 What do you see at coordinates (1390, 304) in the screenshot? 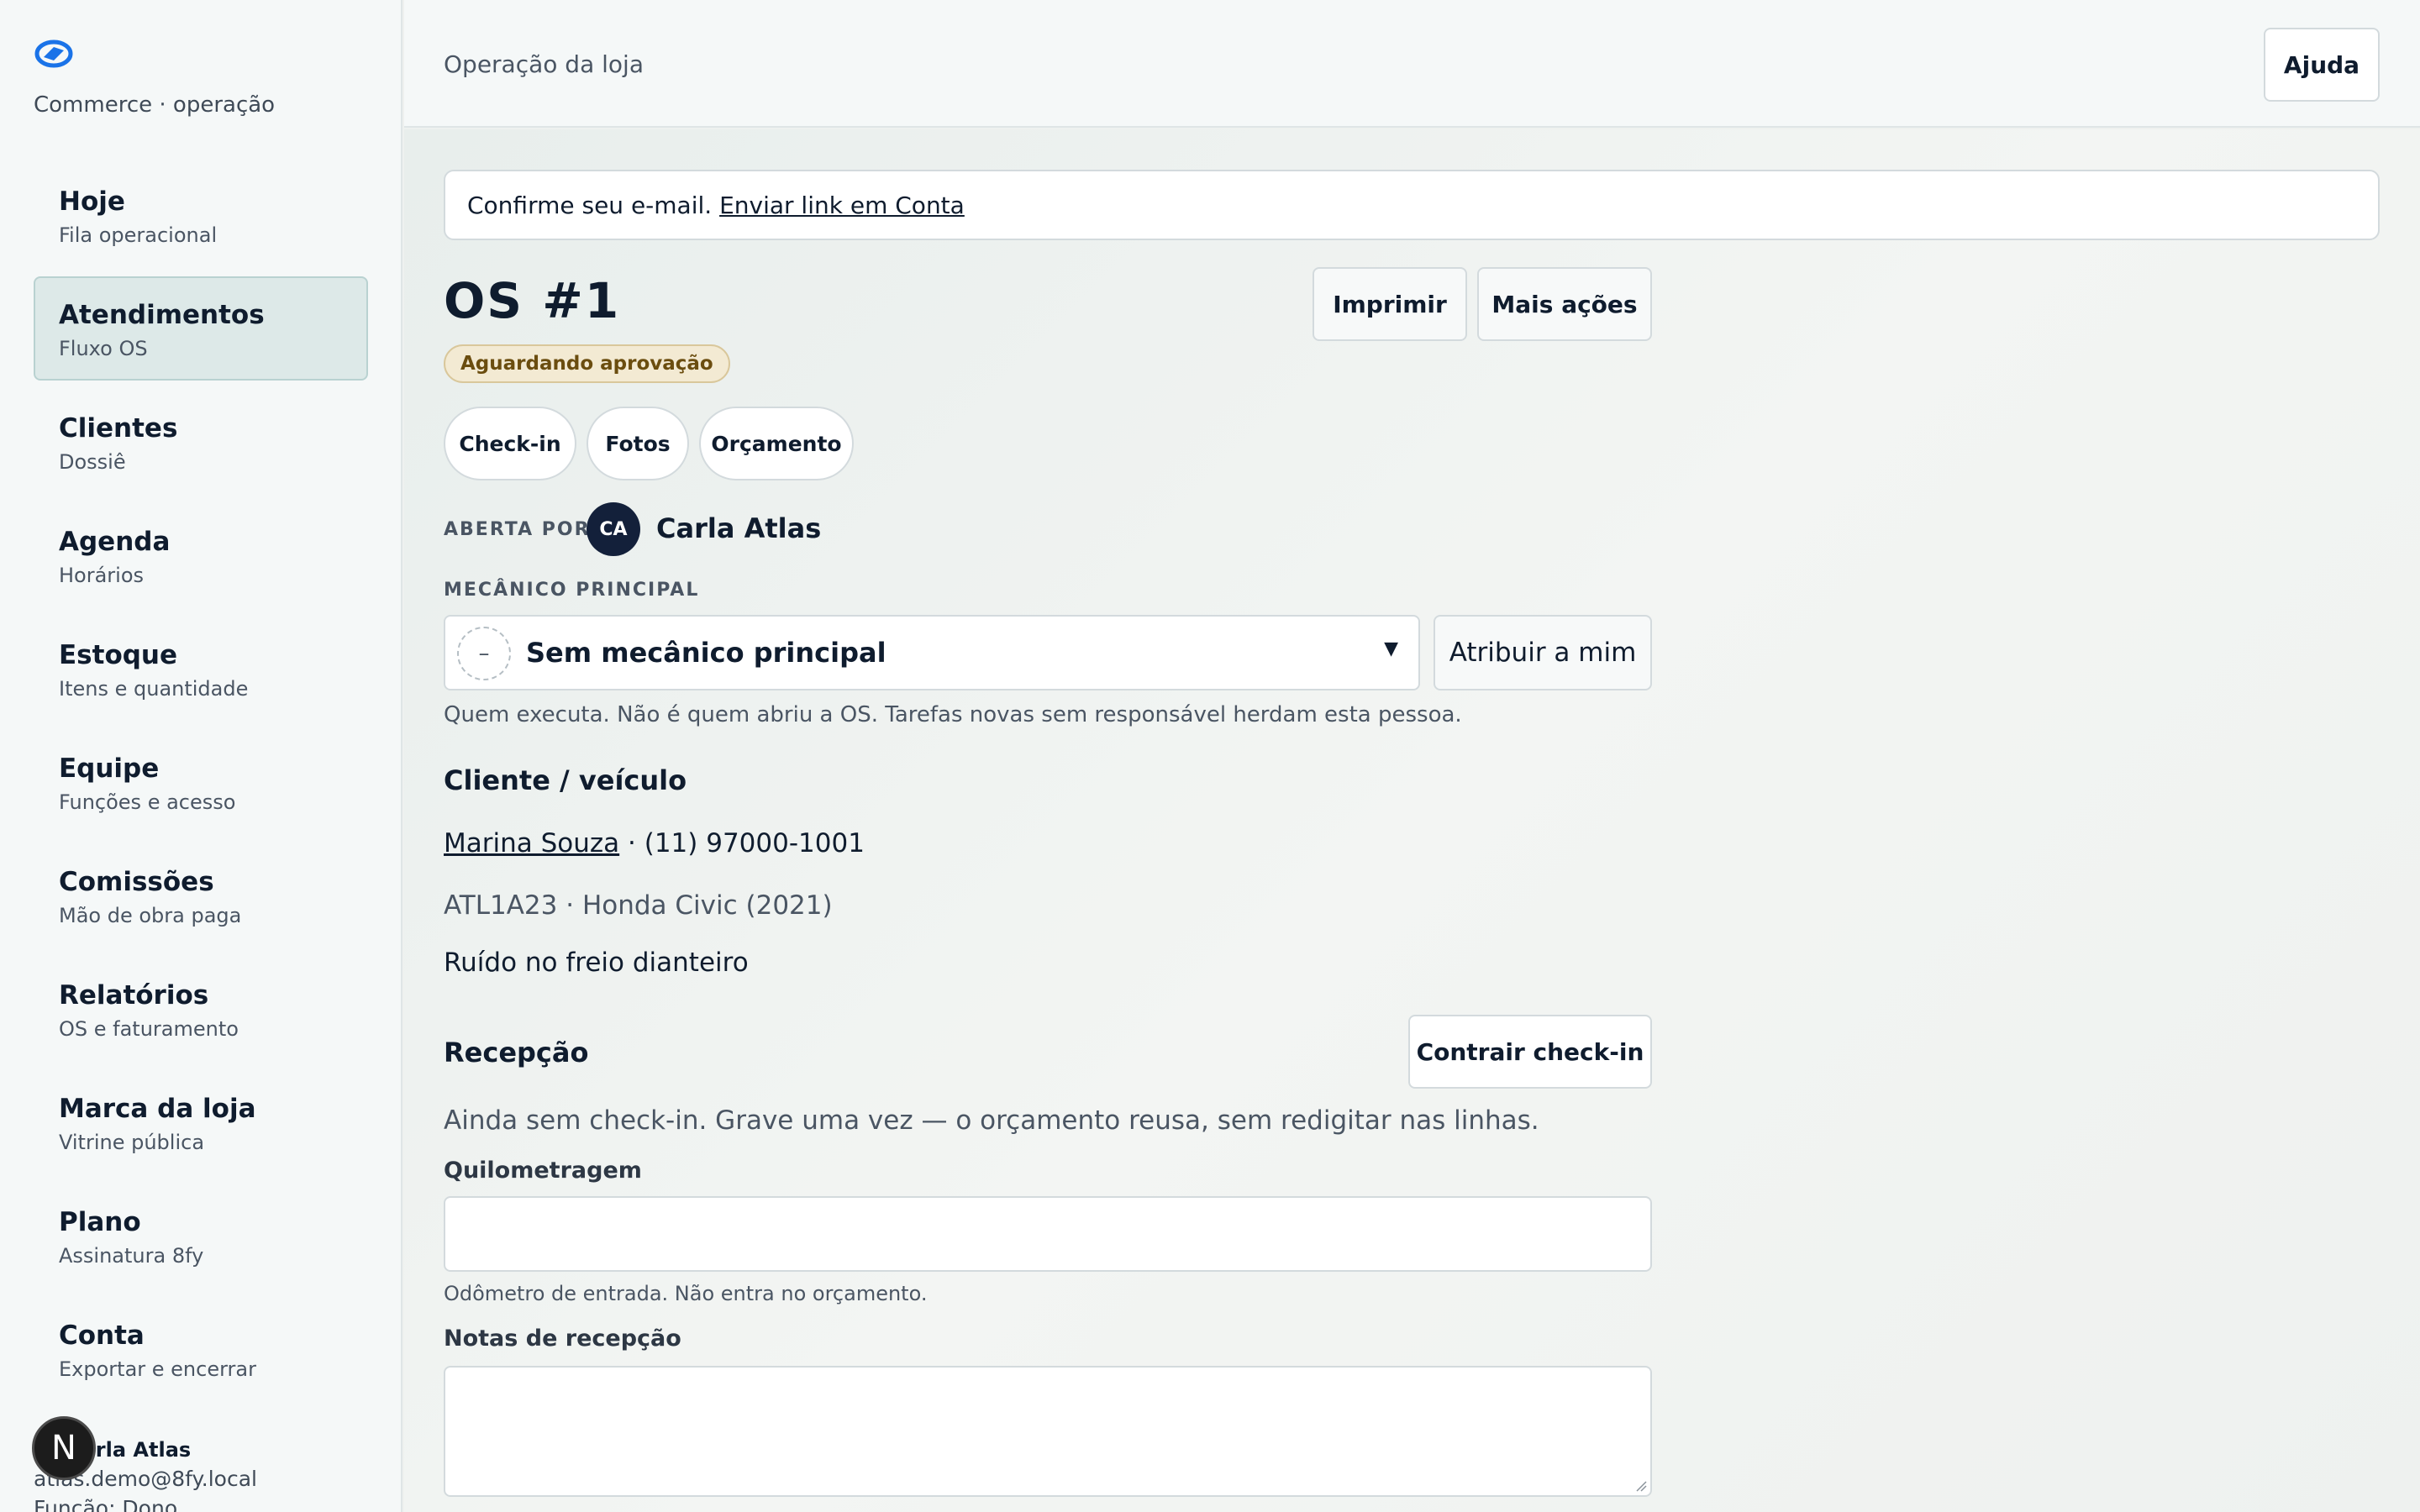
I see `print-button: Imprimir` at bounding box center [1390, 304].